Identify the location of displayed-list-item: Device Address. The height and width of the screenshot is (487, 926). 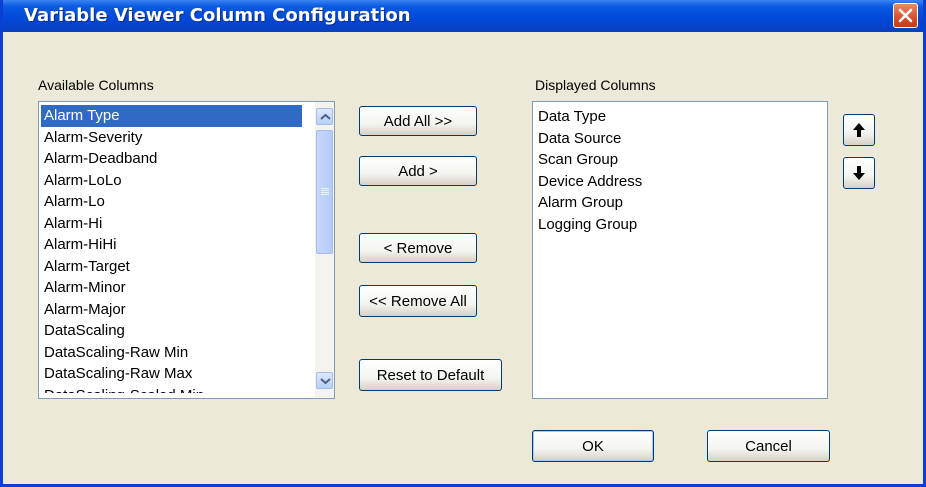
(681, 182).